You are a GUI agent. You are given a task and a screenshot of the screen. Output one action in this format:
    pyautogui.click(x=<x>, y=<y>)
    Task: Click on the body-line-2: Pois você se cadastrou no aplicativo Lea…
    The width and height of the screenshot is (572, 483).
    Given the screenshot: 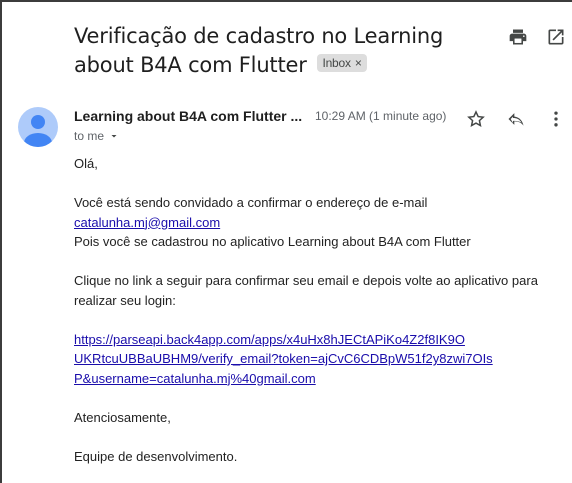 What is the action you would take?
    pyautogui.click(x=272, y=241)
    